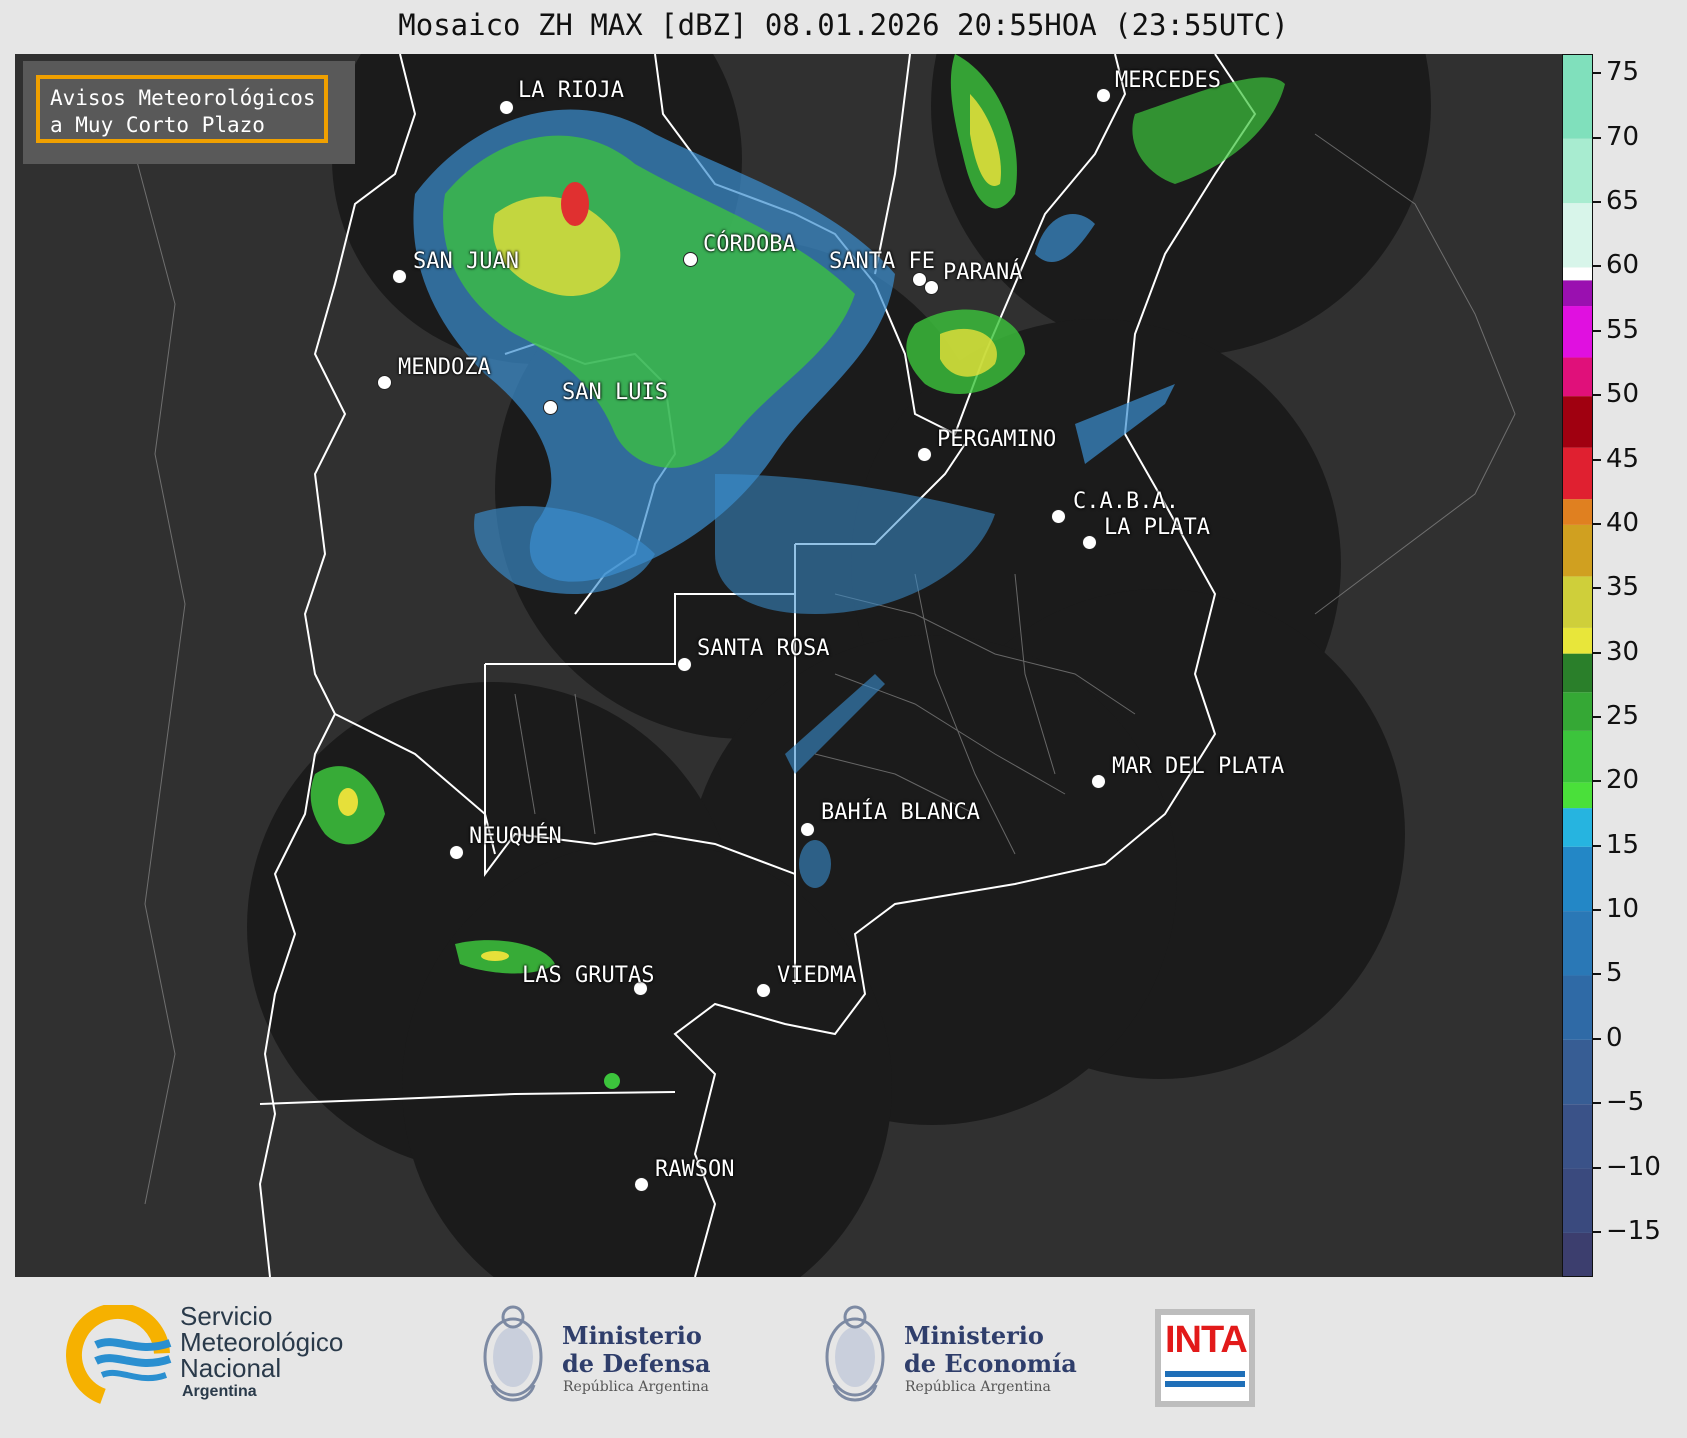  Describe the element at coordinates (399, 276) in the screenshot. I see `city-marker-san-juan` at that location.